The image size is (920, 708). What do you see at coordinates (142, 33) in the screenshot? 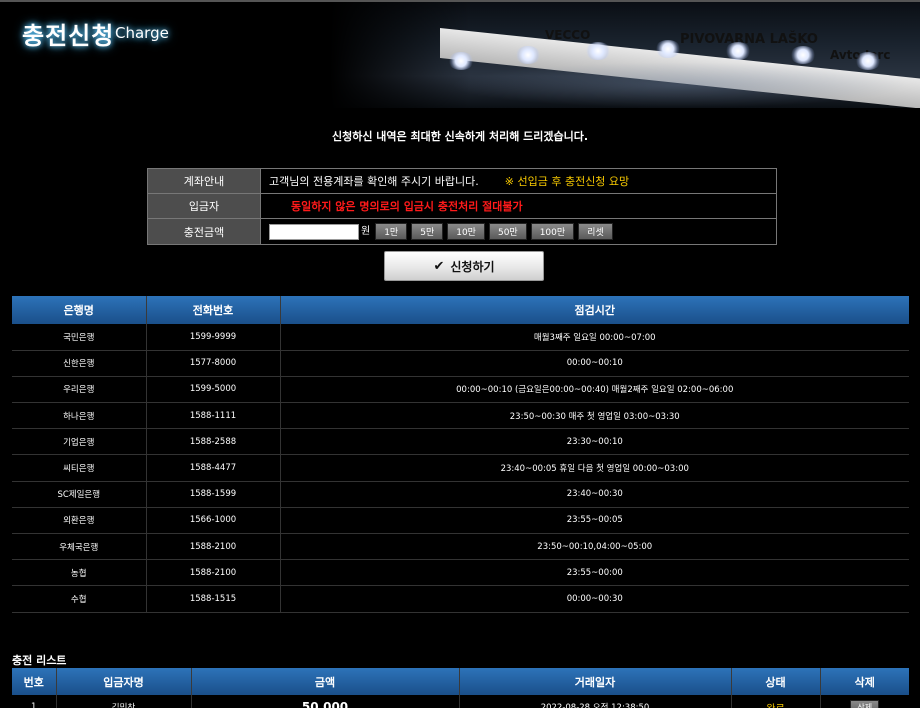
I see `page-subtitle: Charge` at bounding box center [142, 33].